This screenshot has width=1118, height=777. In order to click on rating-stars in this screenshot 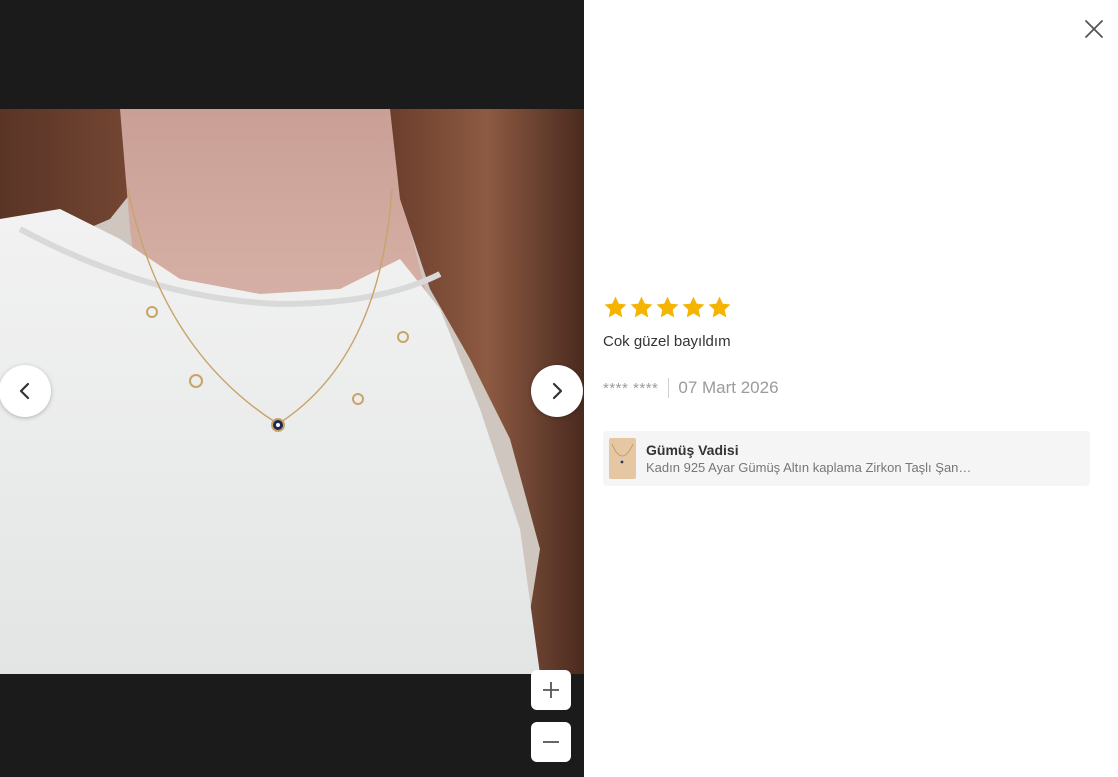, I will do `click(848, 307)`.